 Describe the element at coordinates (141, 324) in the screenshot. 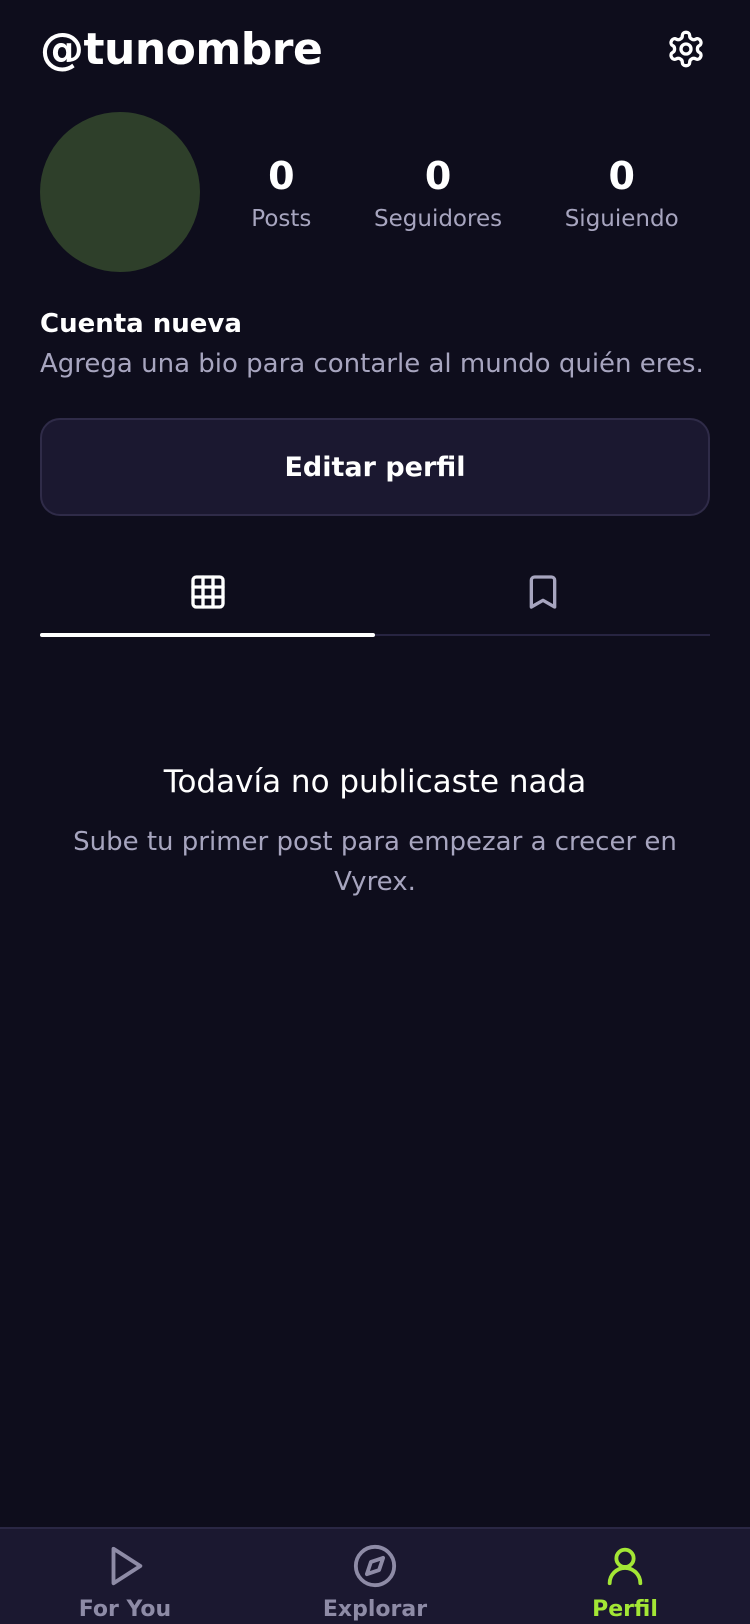

I see `display-name: Cuenta nueva` at that location.